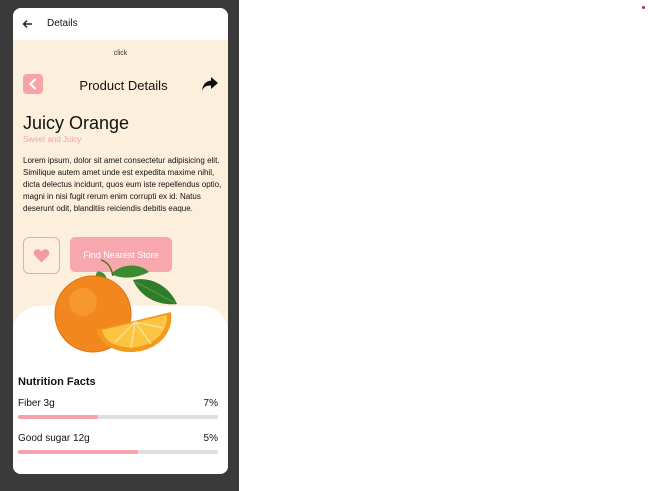  Describe the element at coordinates (36, 403) in the screenshot. I see `nutrient-label: Fiber 3g` at that location.